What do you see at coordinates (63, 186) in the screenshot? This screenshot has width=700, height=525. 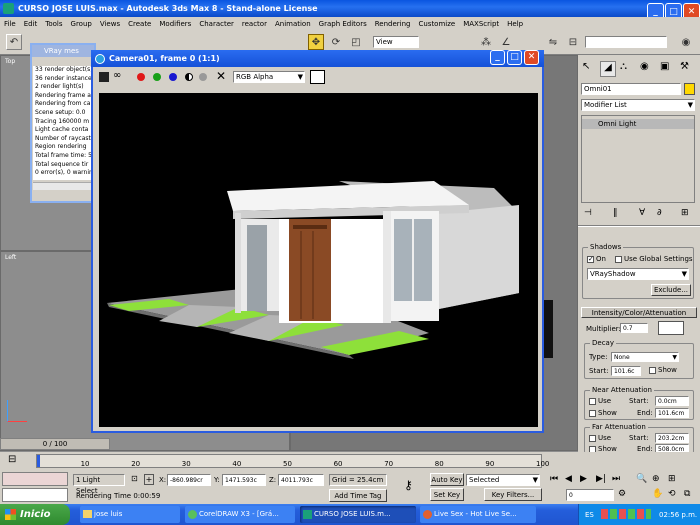 I see `vray-log-scrollbar` at bounding box center [63, 186].